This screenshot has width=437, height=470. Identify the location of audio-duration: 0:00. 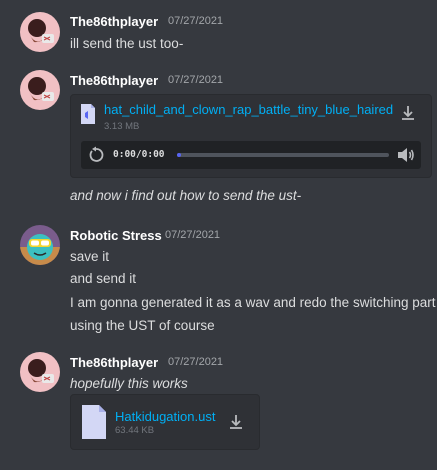
(153, 154).